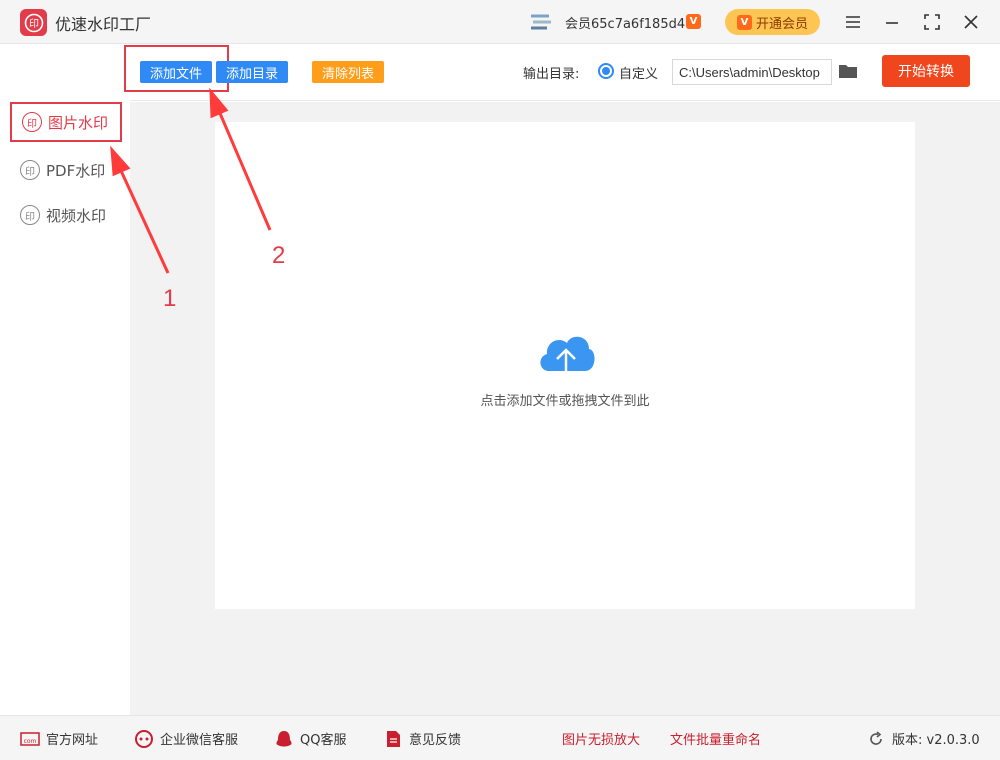  Describe the element at coordinates (625, 24) in the screenshot. I see `member-id: 会员65c7a6f185d4` at that location.